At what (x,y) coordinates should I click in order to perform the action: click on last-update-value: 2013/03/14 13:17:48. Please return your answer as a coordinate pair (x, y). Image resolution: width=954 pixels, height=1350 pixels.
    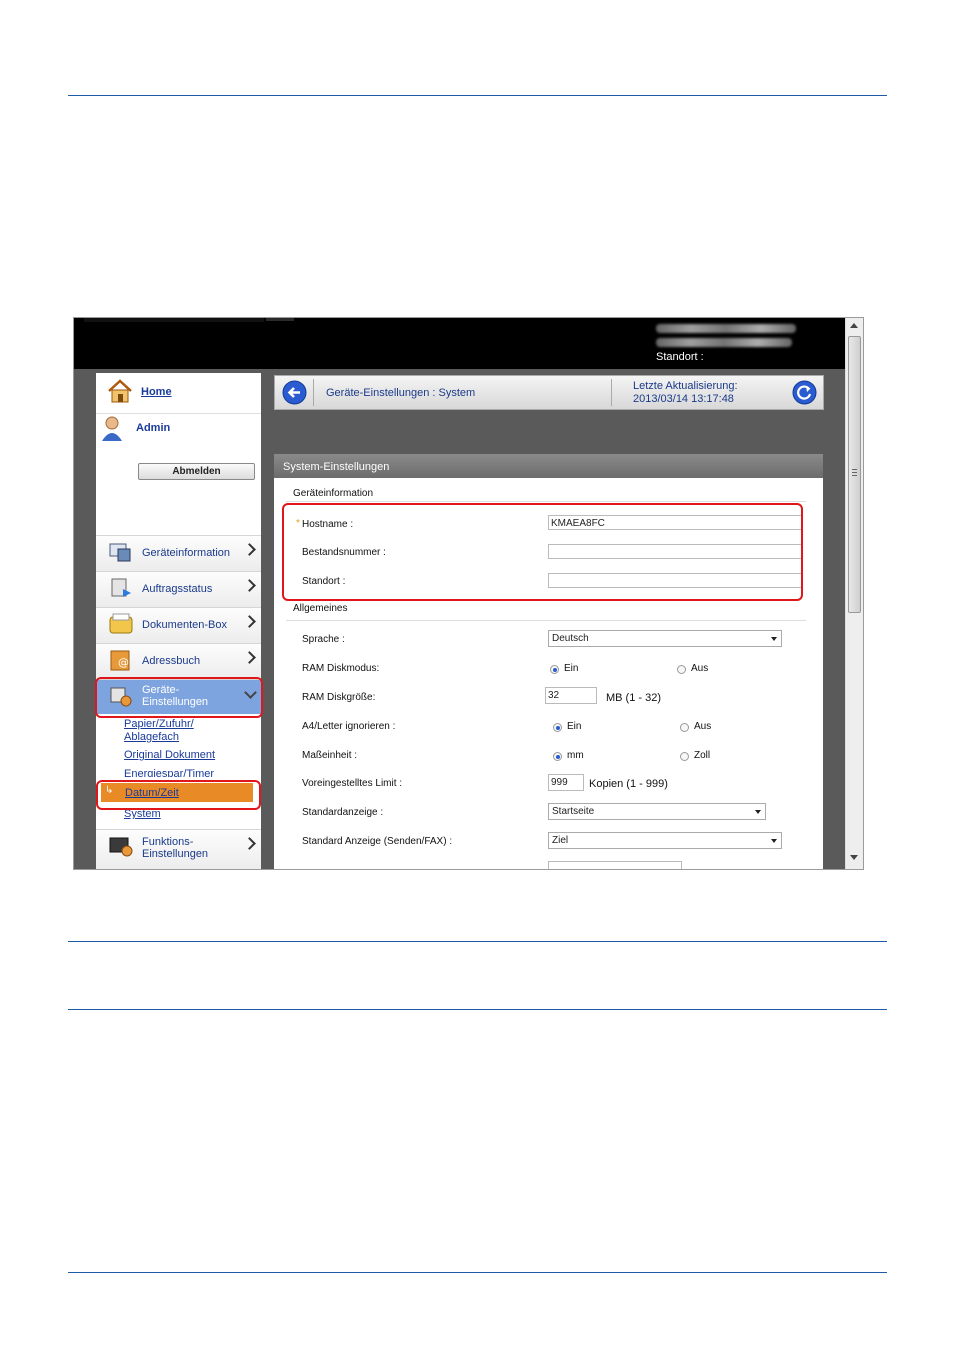
    Looking at the image, I should click on (683, 399).